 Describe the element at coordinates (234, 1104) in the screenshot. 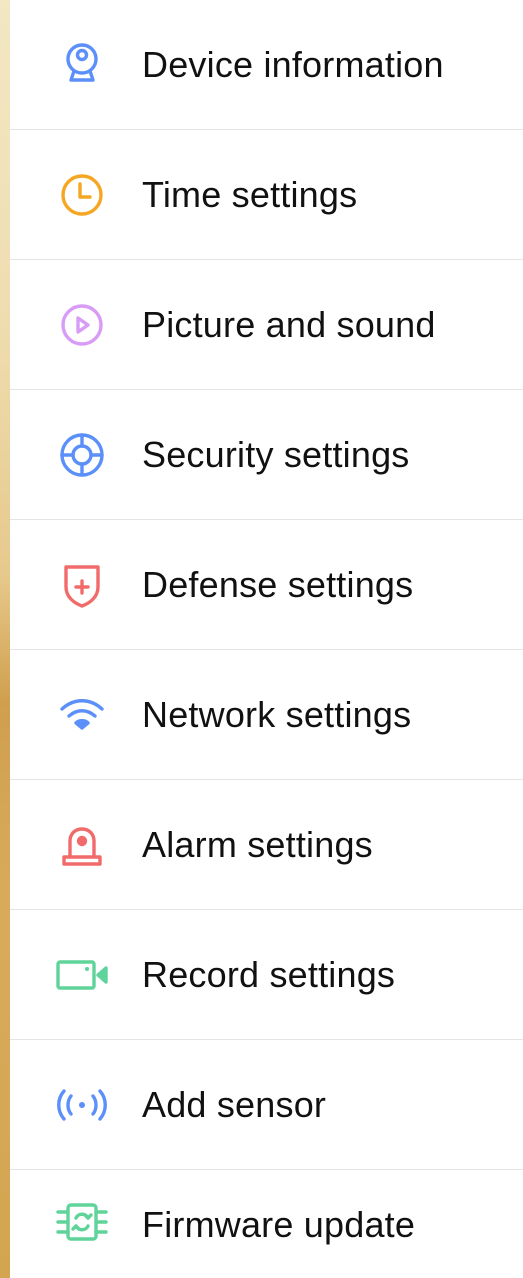

I see `menu-item-label: Add sensor` at that location.